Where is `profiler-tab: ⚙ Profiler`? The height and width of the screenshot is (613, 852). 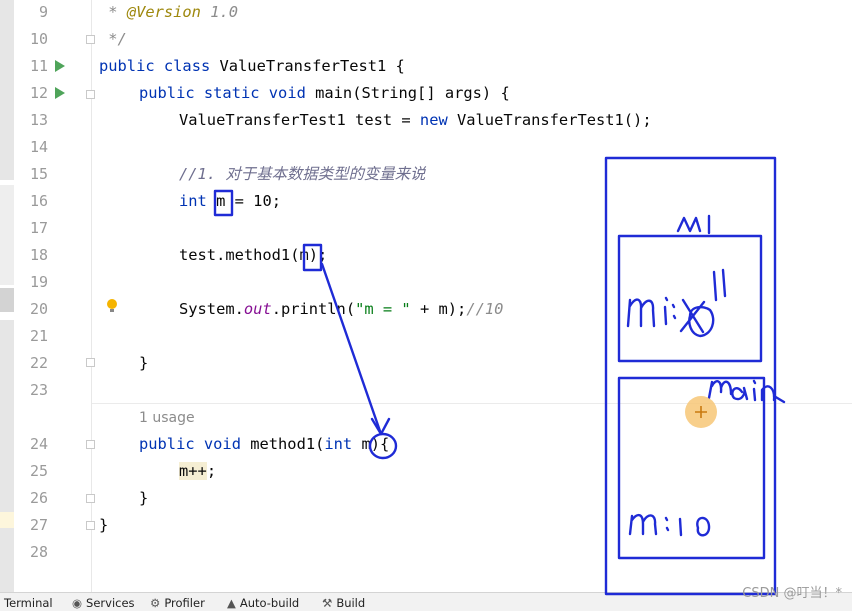
profiler-tab: ⚙ Profiler is located at coordinates (177, 602).